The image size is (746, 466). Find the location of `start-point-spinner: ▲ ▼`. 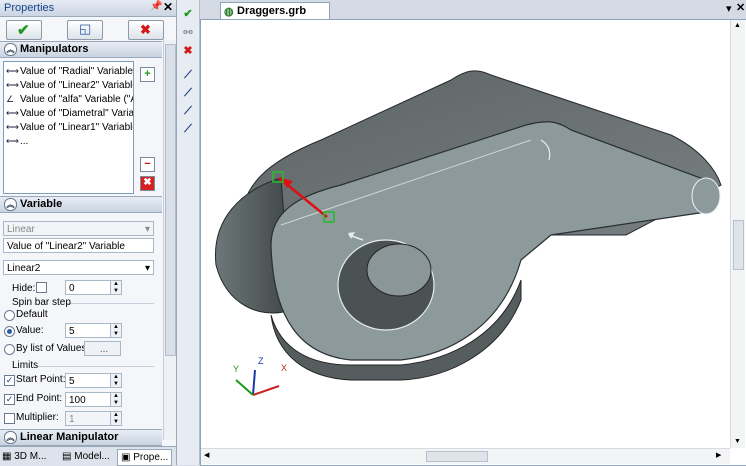

start-point-spinner: ▲ ▼ is located at coordinates (116, 380).